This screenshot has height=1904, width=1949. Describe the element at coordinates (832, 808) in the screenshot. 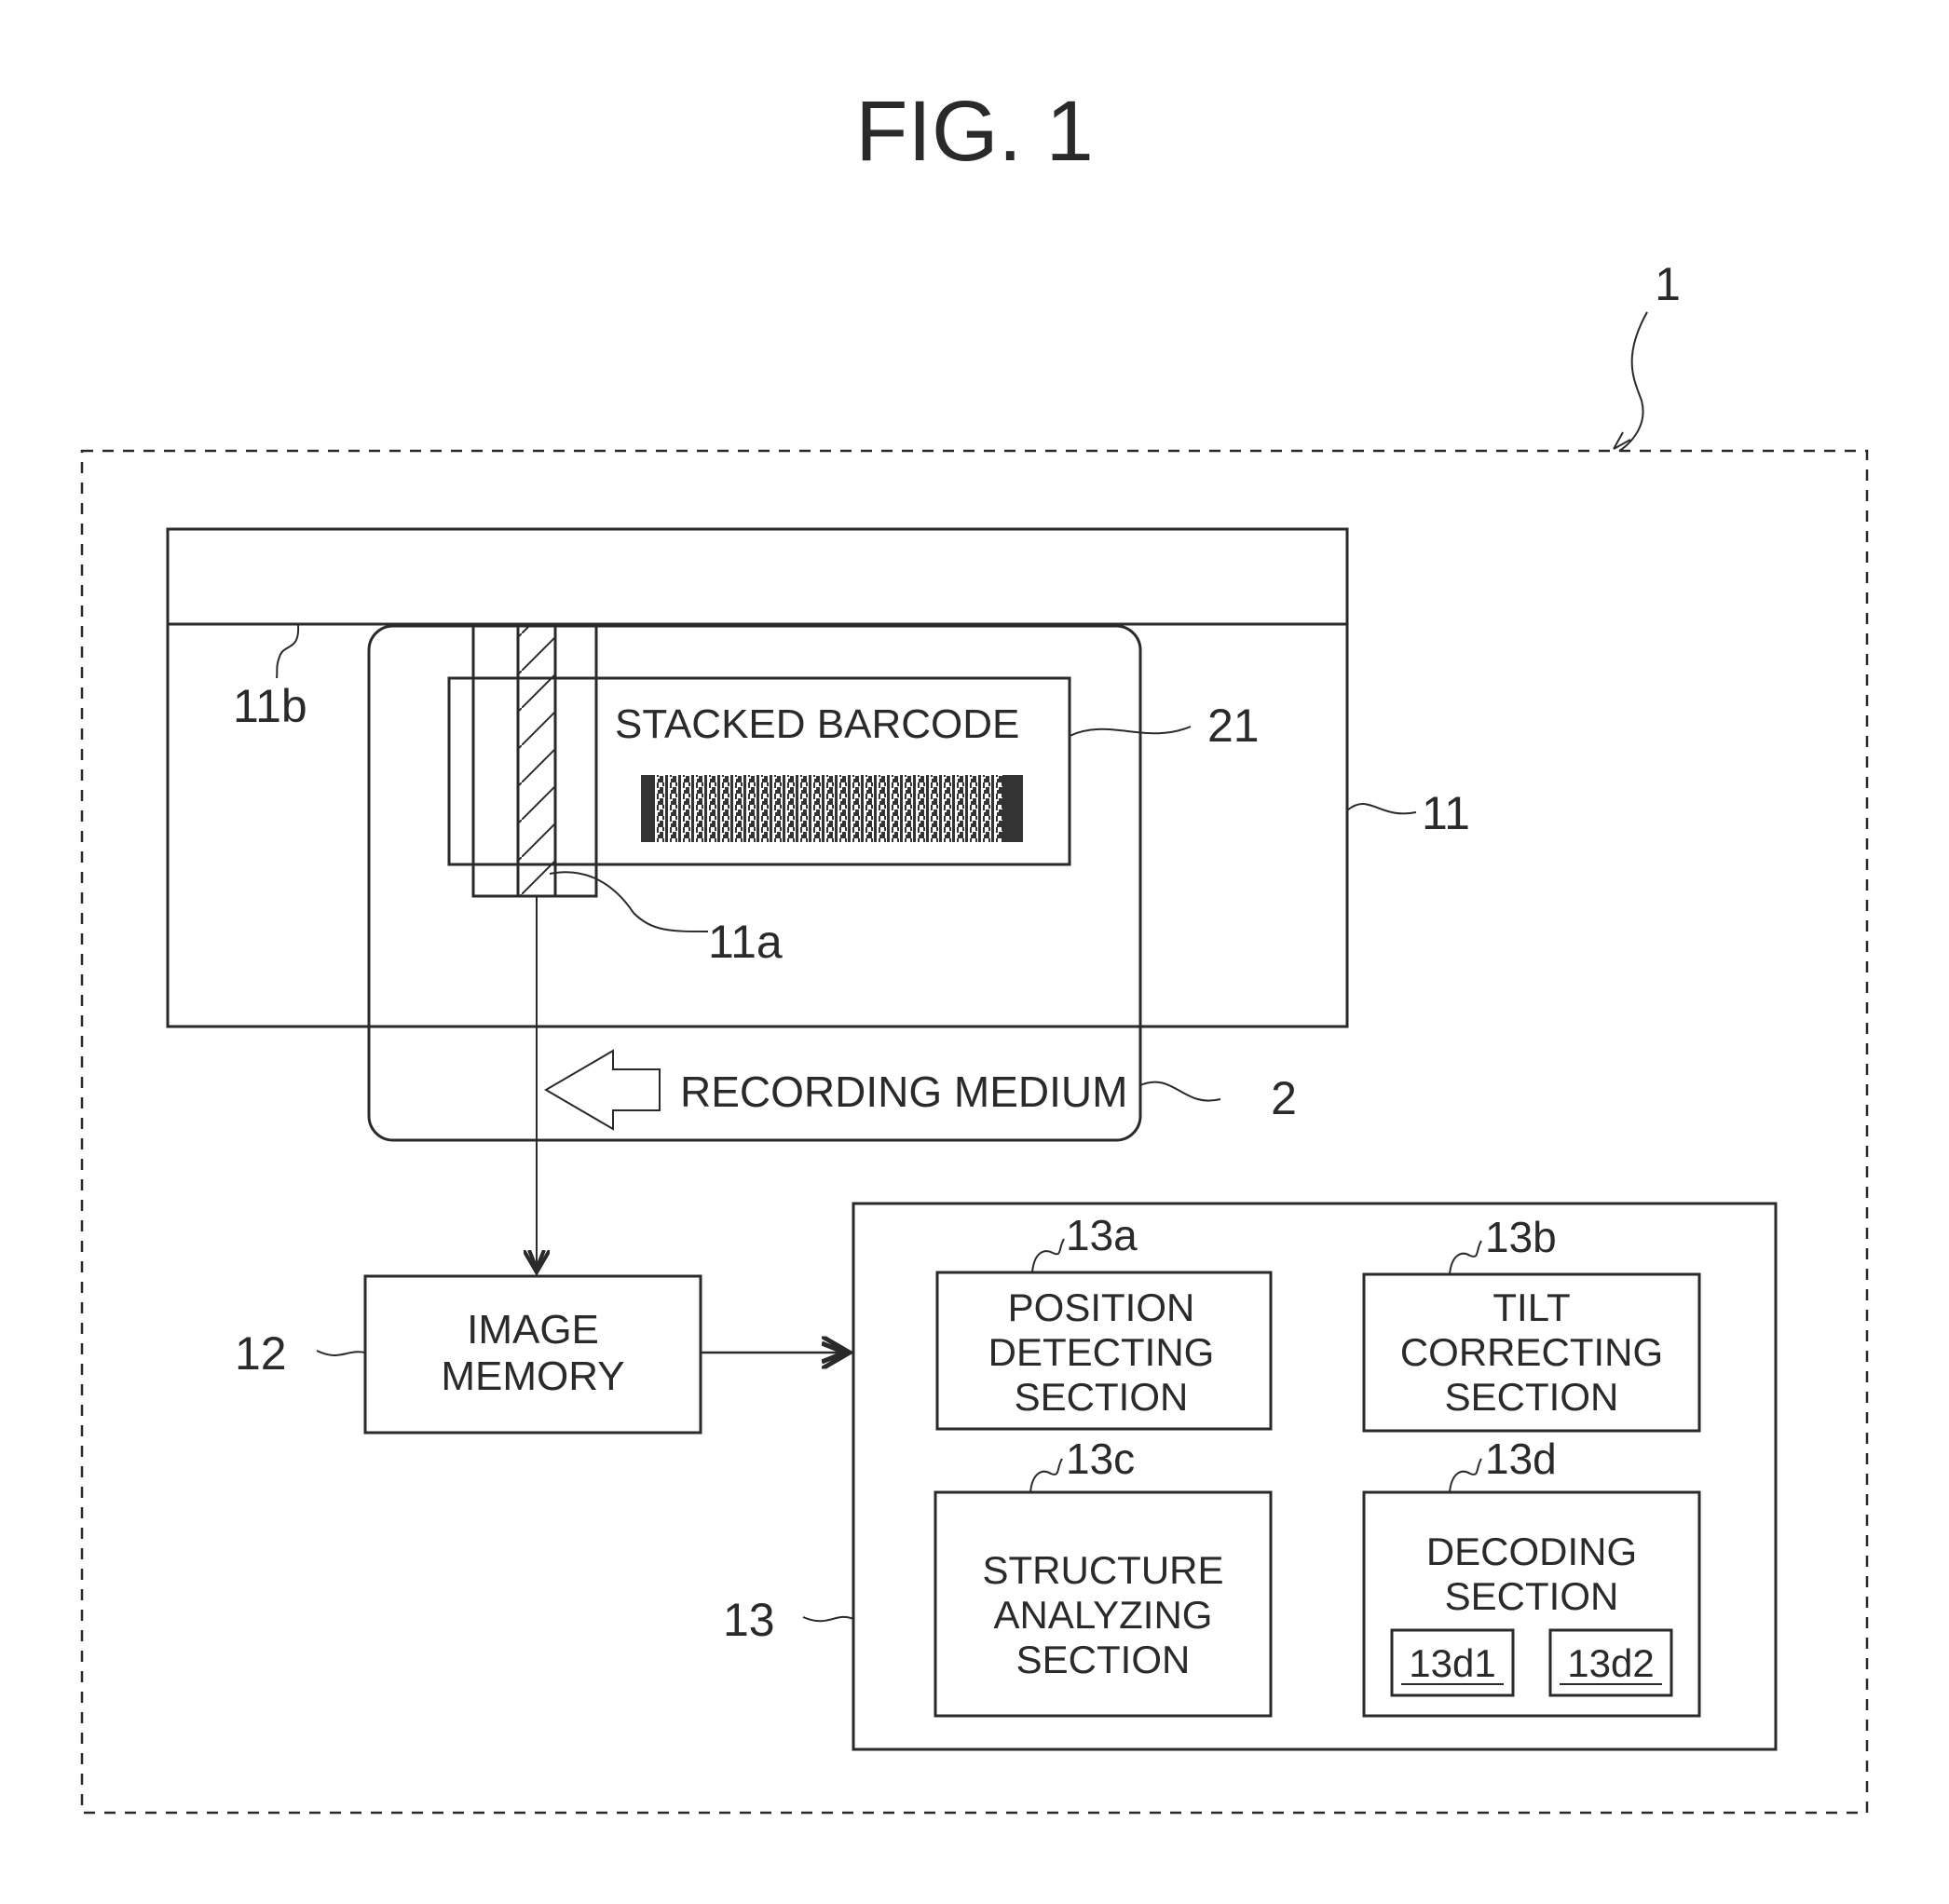

I see `stacked-barcode-graphic` at that location.